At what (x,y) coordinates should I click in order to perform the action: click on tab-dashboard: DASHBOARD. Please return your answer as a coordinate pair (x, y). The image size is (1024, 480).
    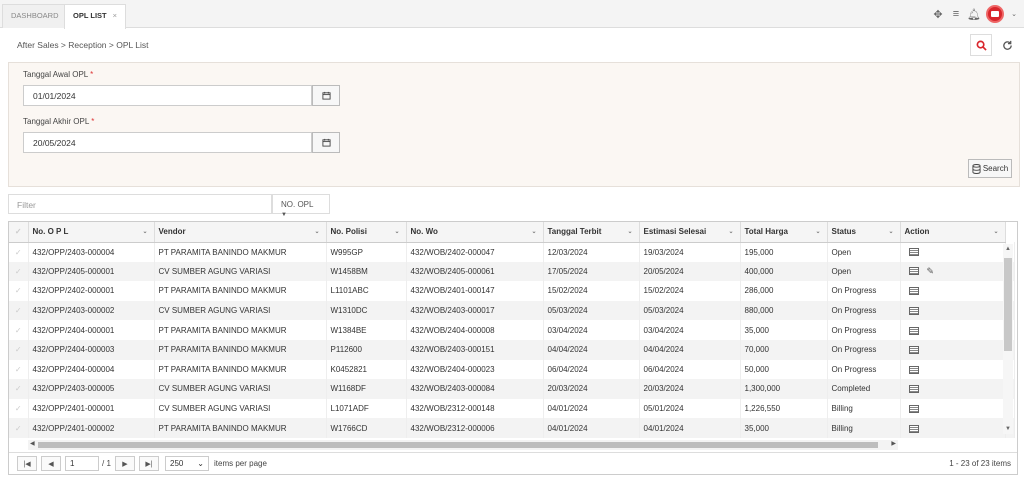
    Looking at the image, I should click on (35, 16).